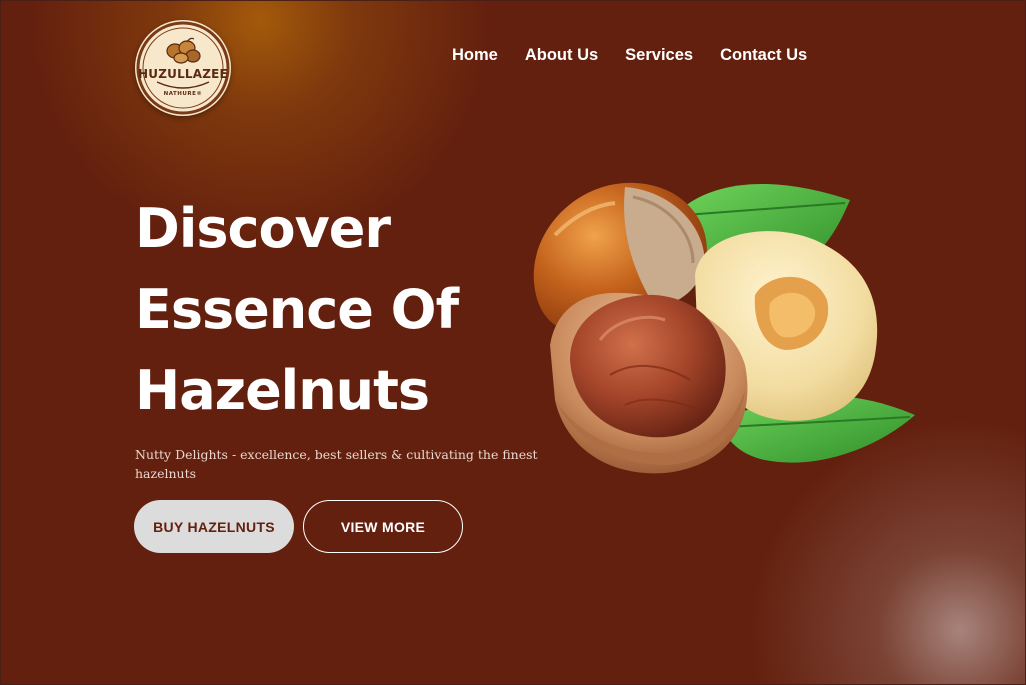 This screenshot has width=1026, height=685. What do you see at coordinates (475, 55) in the screenshot?
I see `nav-item-home: Home` at bounding box center [475, 55].